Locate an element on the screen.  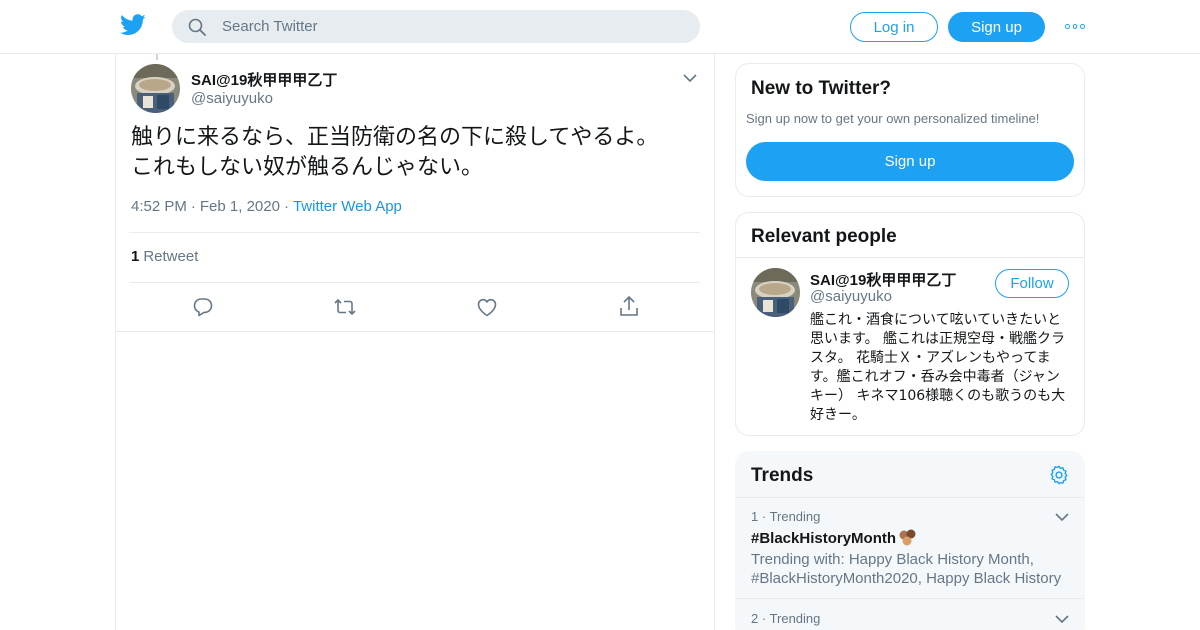
trend-meta: 2 · Trending is located at coordinates (786, 618).